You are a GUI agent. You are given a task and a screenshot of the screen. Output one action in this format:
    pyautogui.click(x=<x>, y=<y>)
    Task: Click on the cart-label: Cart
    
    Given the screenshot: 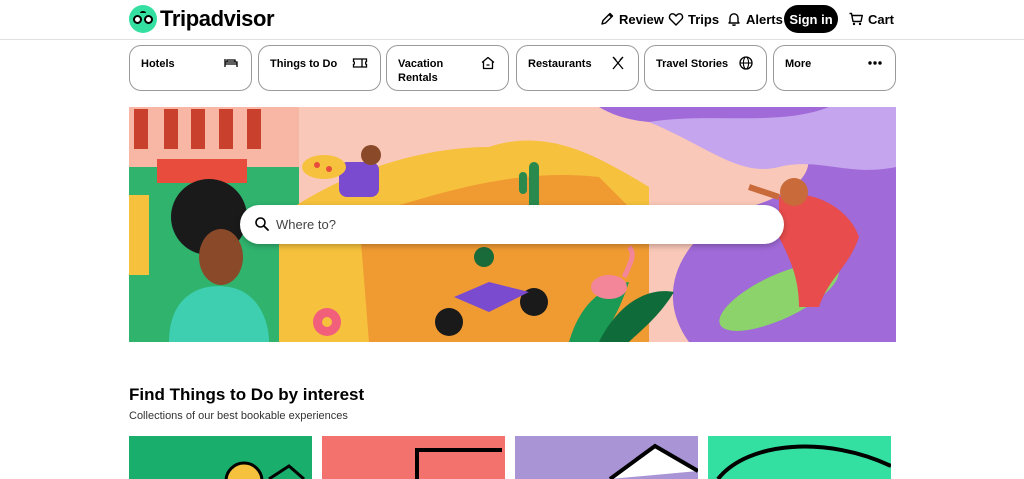 What is the action you would take?
    pyautogui.click(x=881, y=19)
    